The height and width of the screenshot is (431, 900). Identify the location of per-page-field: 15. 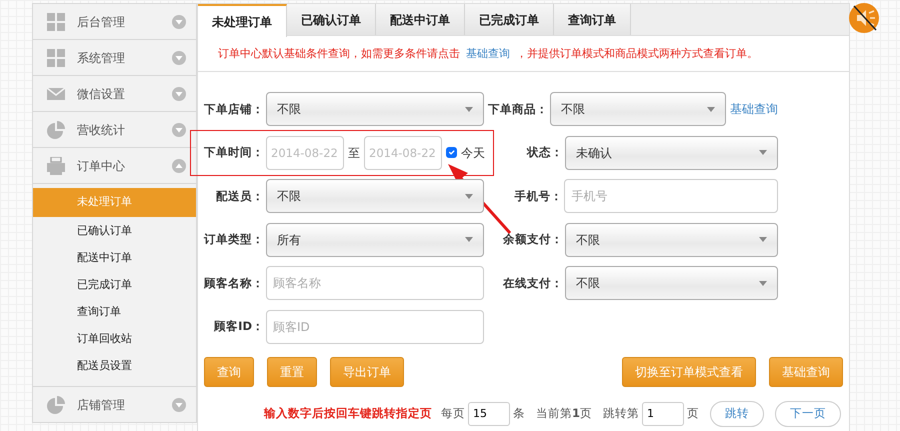
(489, 414).